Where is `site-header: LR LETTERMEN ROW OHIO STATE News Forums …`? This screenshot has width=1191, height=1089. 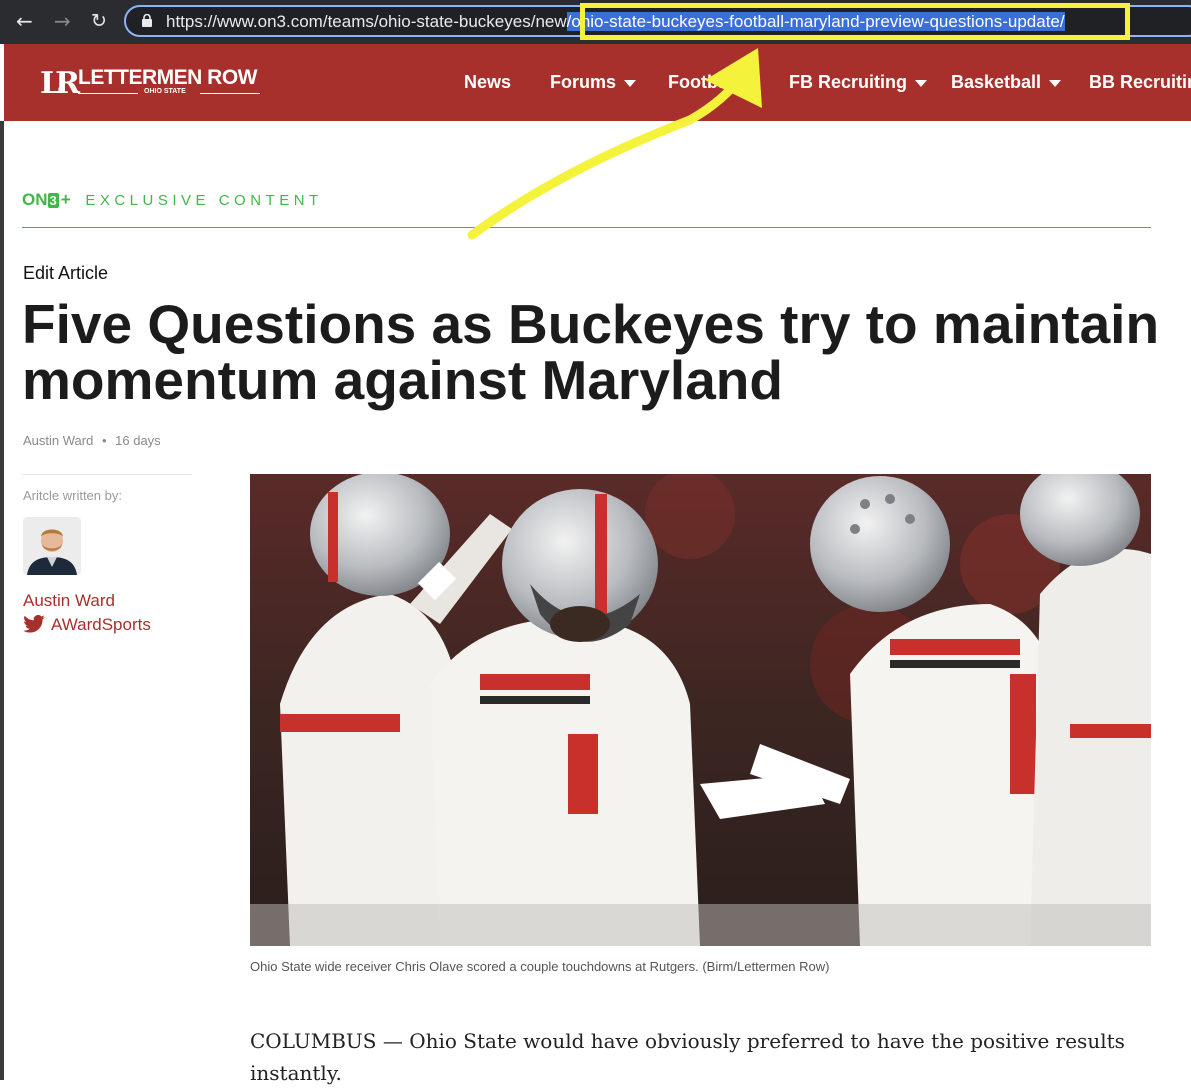 site-header: LR LETTERMEN ROW OHIO STATE News Forums … is located at coordinates (597, 82).